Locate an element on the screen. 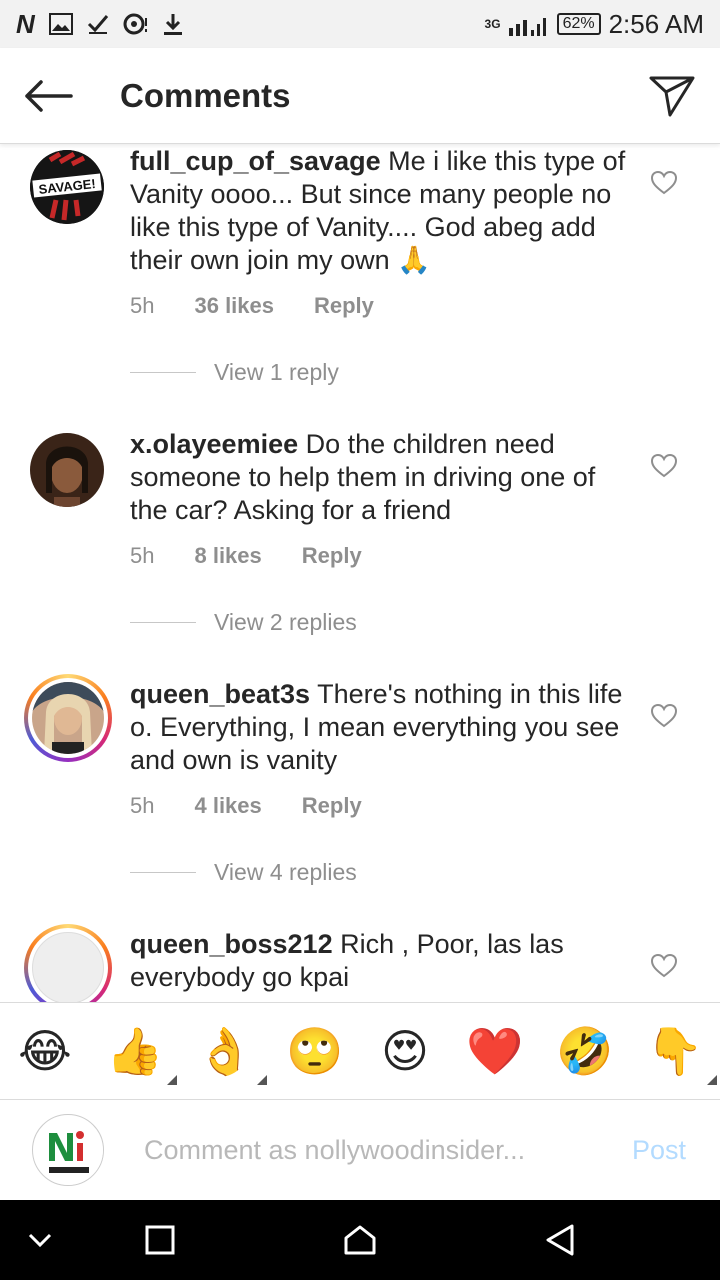  eye-roll-emoji: 🙄 is located at coordinates (315, 1051).